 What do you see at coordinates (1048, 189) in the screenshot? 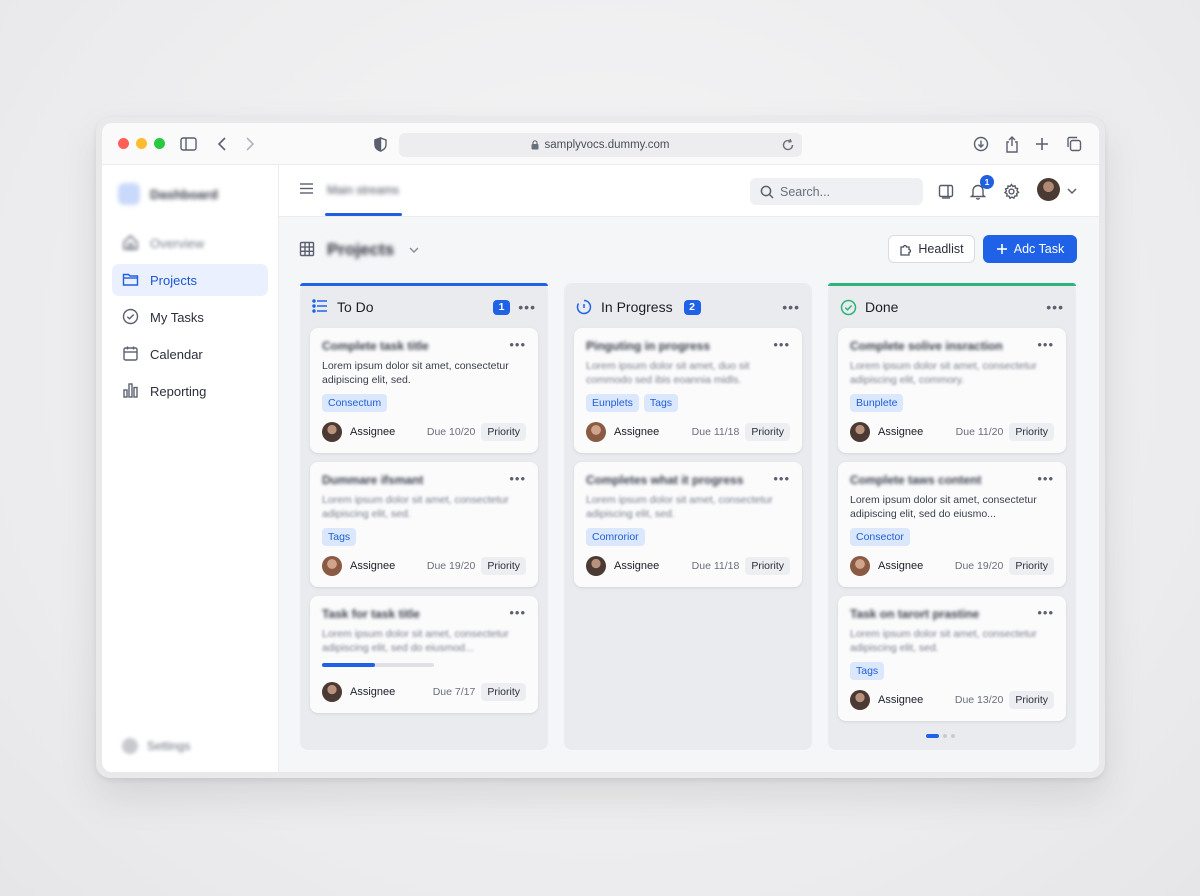
I see `user-avatar` at bounding box center [1048, 189].